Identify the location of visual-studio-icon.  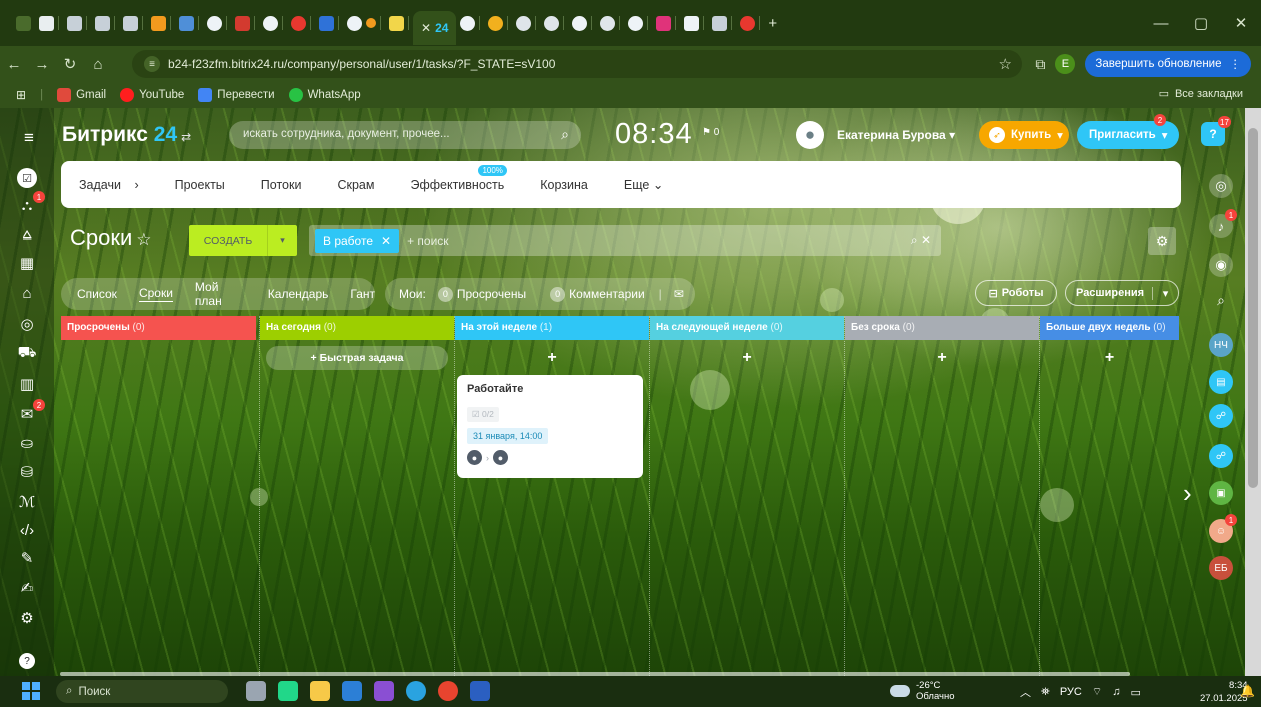
(384, 691).